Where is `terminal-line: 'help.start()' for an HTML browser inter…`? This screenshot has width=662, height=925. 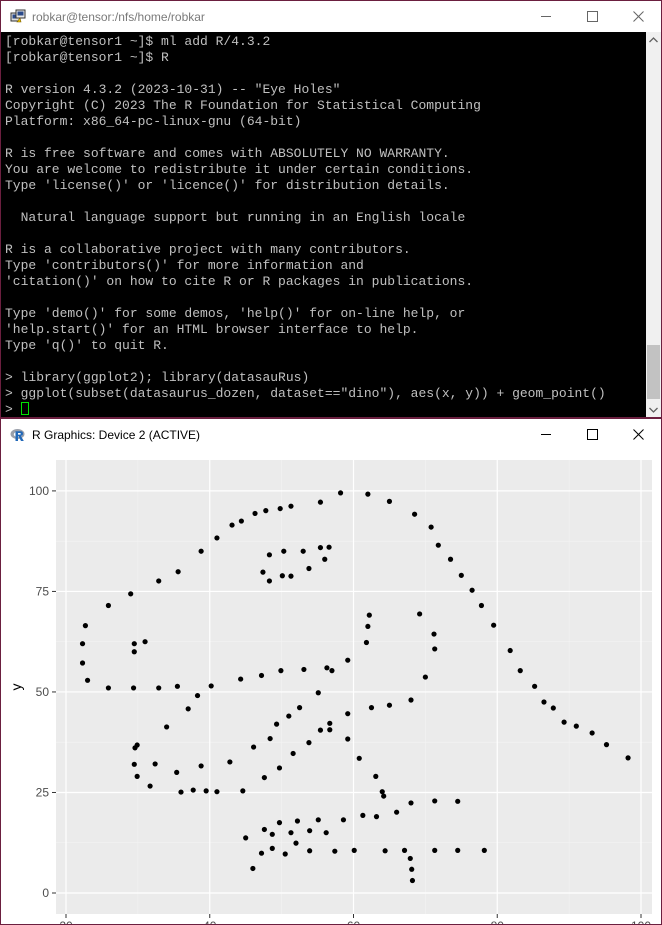
terminal-line: 'help.start()' for an HTML browser inter… is located at coordinates (212, 329).